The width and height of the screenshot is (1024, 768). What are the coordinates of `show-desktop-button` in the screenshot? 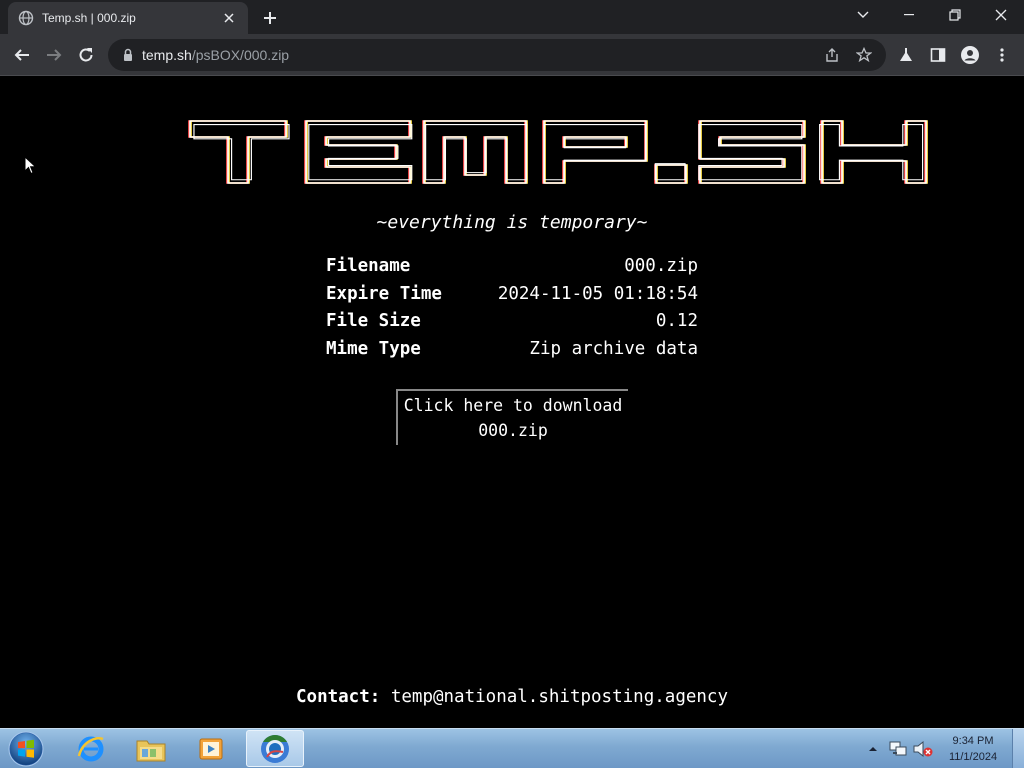 It's located at (1018, 748).